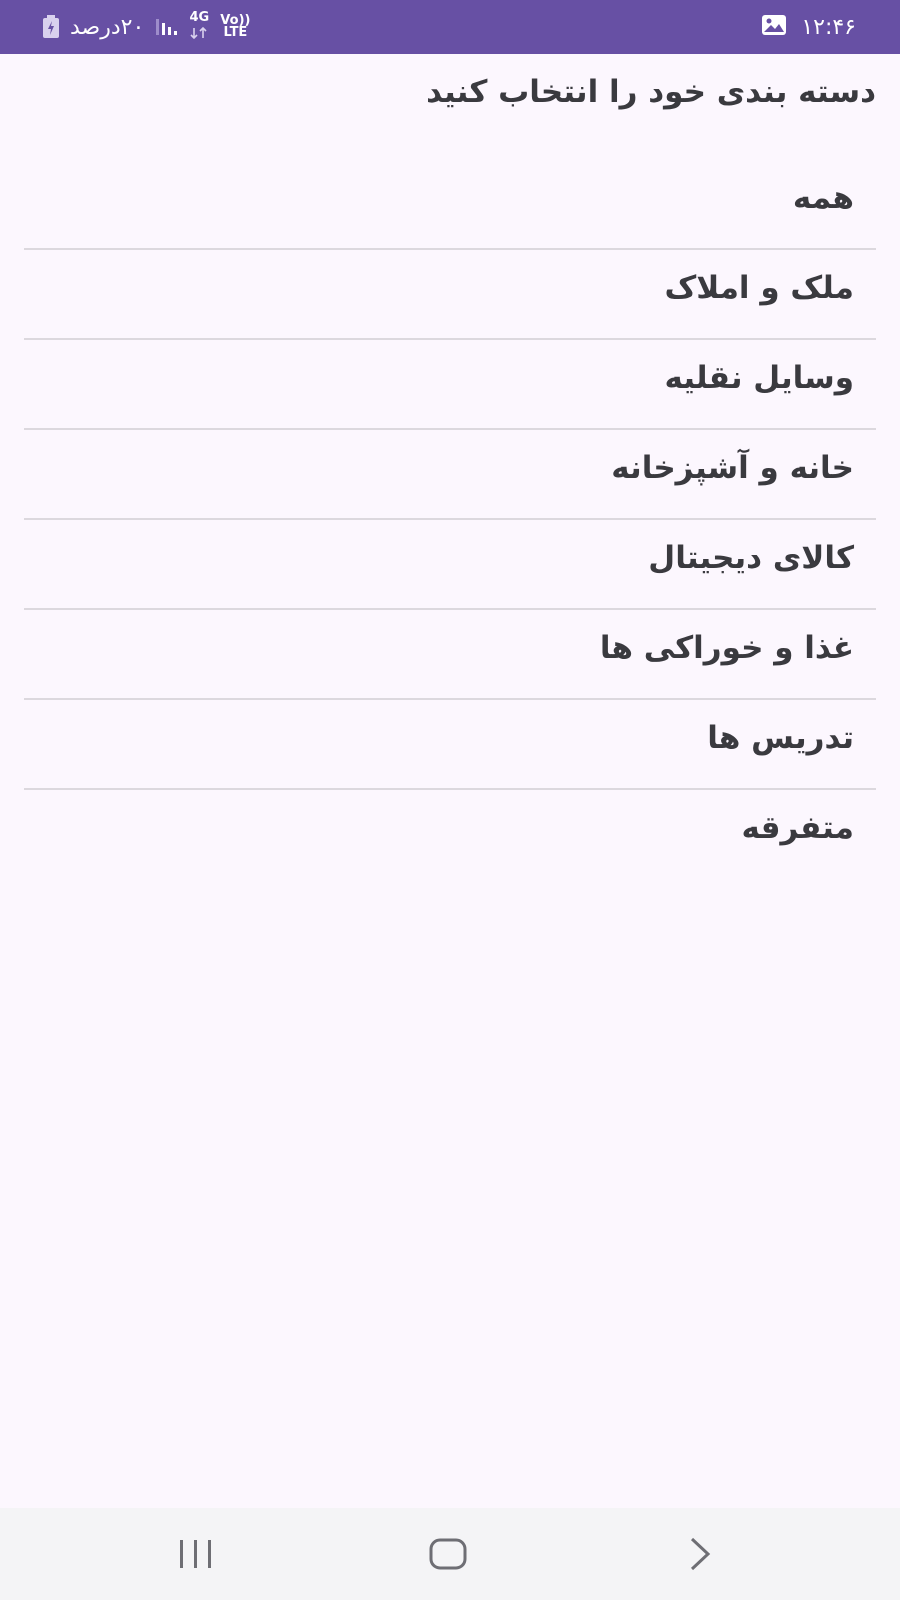 The width and height of the screenshot is (900, 1600). I want to click on category-item-misc: متفرقه, so click(450, 834).